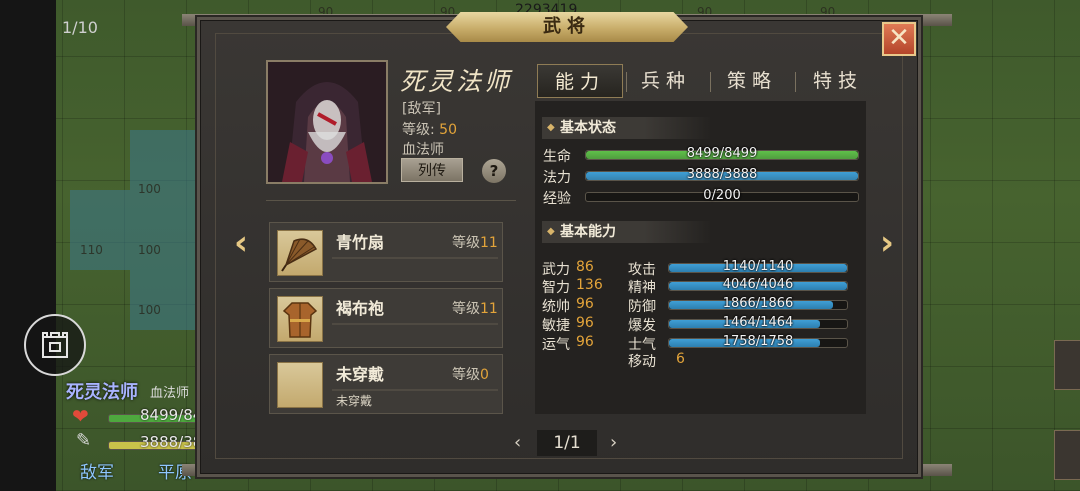 The image size is (1080, 491). Describe the element at coordinates (680, 359) in the screenshot. I see `move-value: 6` at that location.